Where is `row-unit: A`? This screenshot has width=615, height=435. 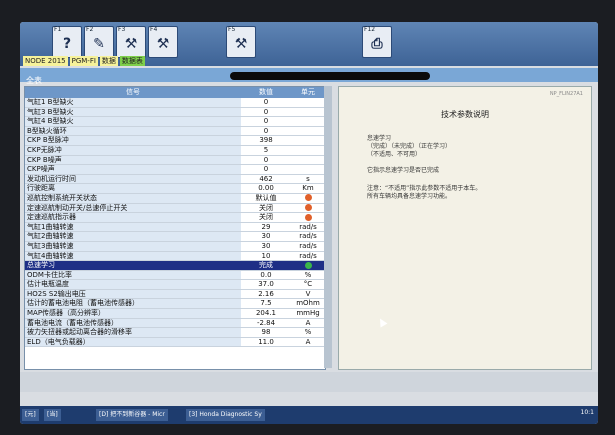
row-unit: A is located at coordinates (308, 341).